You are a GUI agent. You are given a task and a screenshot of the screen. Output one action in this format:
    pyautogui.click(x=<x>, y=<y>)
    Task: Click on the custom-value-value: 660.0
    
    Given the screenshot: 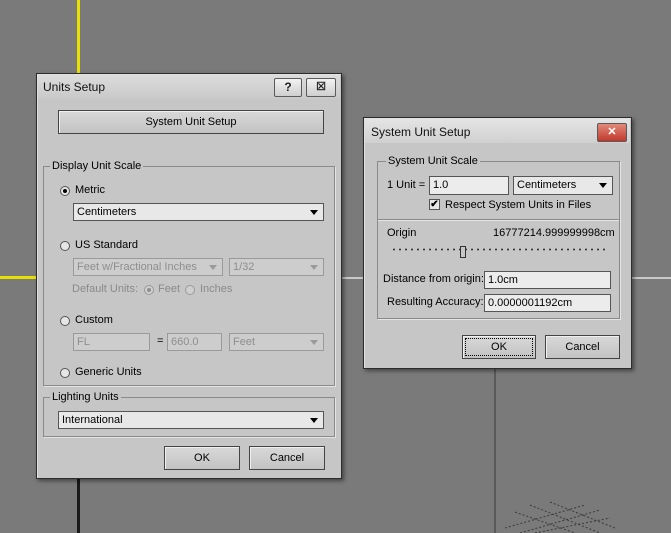 What is the action you would take?
    pyautogui.click(x=185, y=342)
    